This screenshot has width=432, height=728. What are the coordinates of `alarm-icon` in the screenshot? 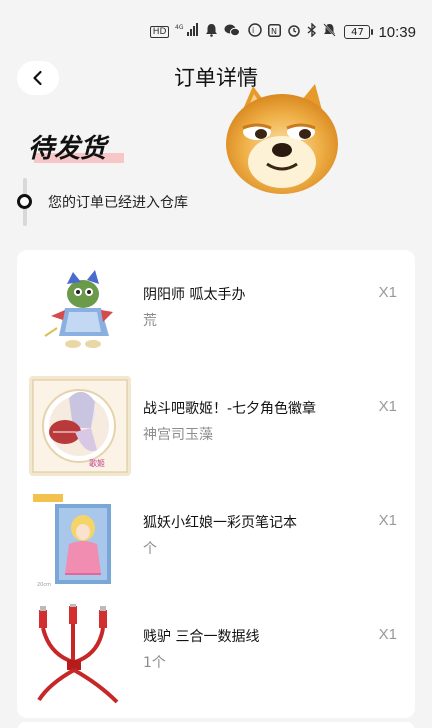 It's located at (294, 32).